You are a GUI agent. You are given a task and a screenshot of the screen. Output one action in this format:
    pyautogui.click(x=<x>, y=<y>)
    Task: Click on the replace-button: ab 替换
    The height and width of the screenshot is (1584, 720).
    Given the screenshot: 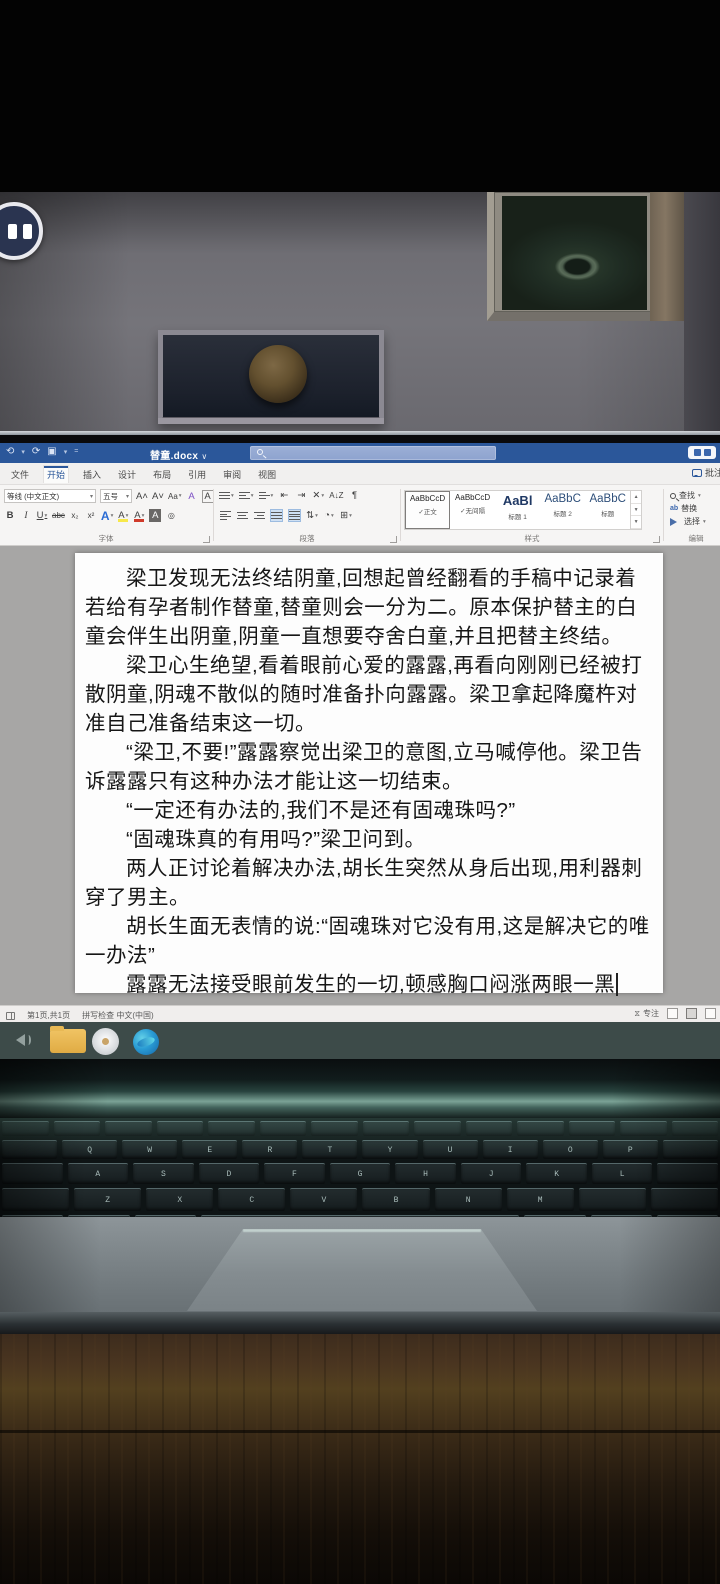 What is the action you would take?
    pyautogui.click(x=688, y=508)
    